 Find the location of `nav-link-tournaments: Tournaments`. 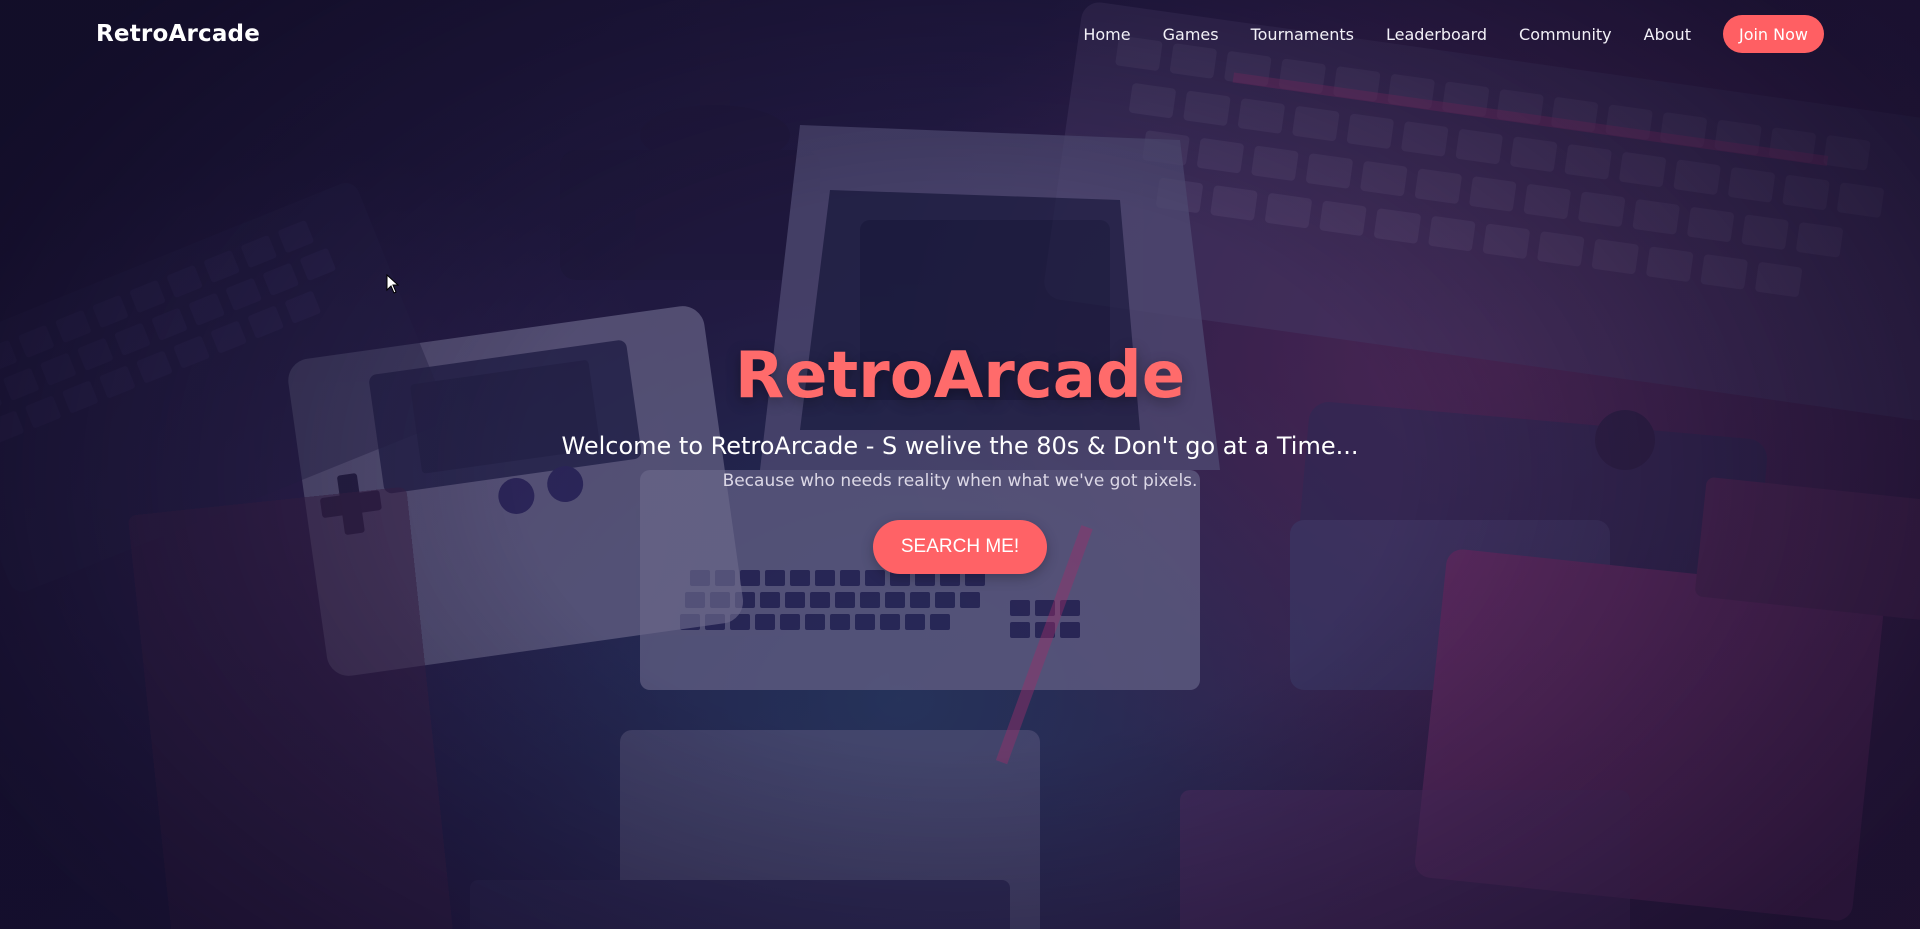

nav-link-tournaments: Tournaments is located at coordinates (1302, 34).